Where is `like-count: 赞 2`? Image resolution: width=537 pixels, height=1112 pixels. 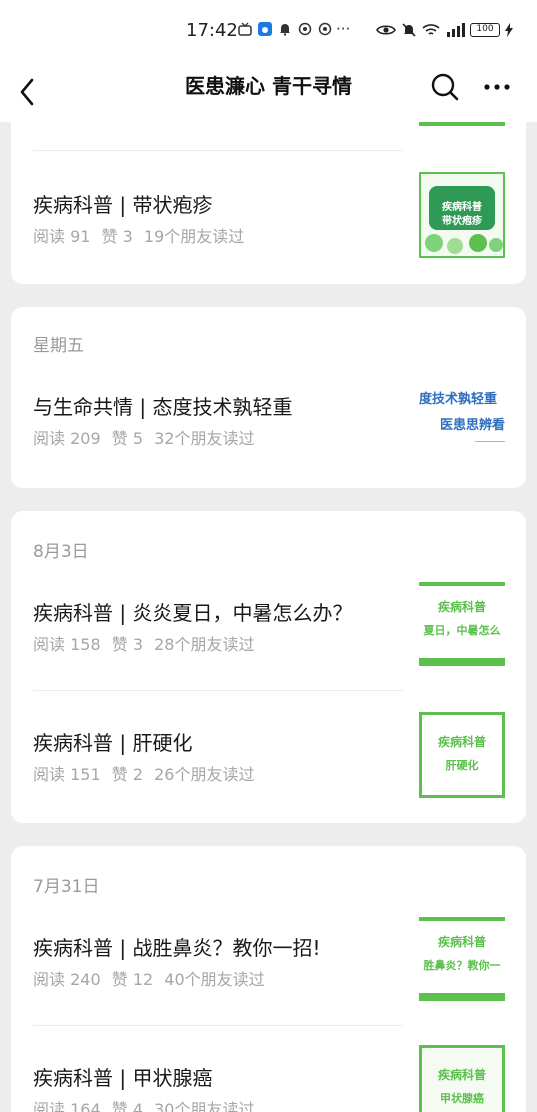
like-count: 赞 2 is located at coordinates (127, 774).